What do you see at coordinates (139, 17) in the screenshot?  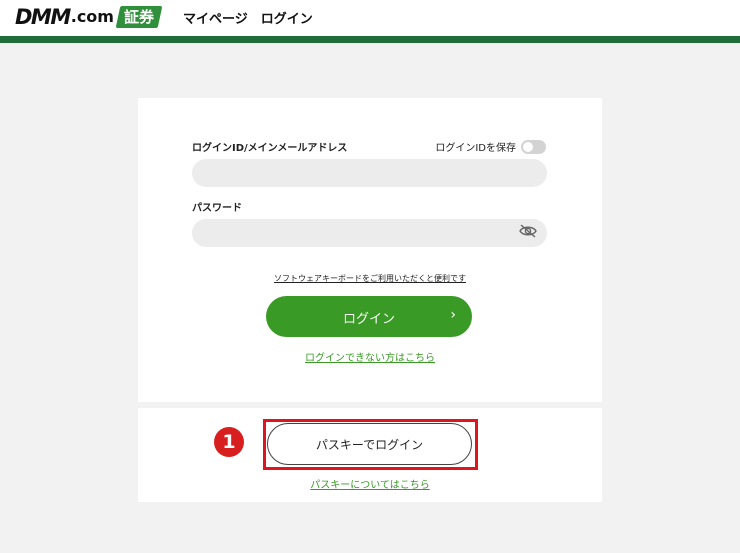 I see `logo-securities-badge: 証券` at bounding box center [139, 17].